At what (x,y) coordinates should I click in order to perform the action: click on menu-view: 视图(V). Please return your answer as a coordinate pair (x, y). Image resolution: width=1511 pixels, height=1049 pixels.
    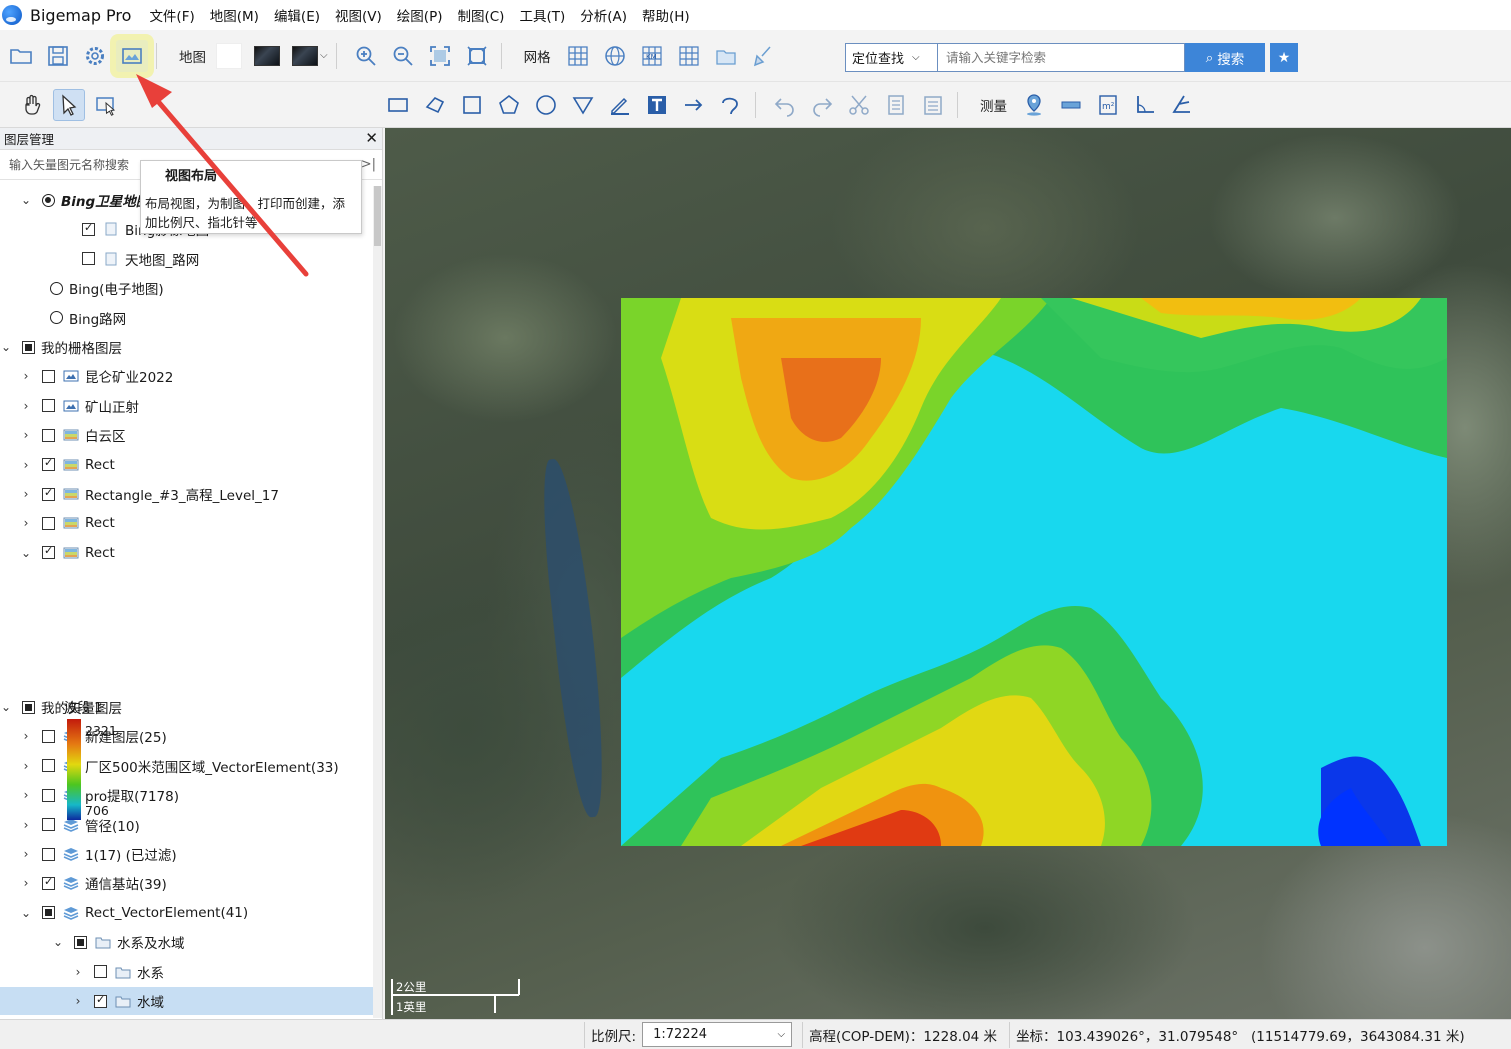
    Looking at the image, I should click on (358, 15).